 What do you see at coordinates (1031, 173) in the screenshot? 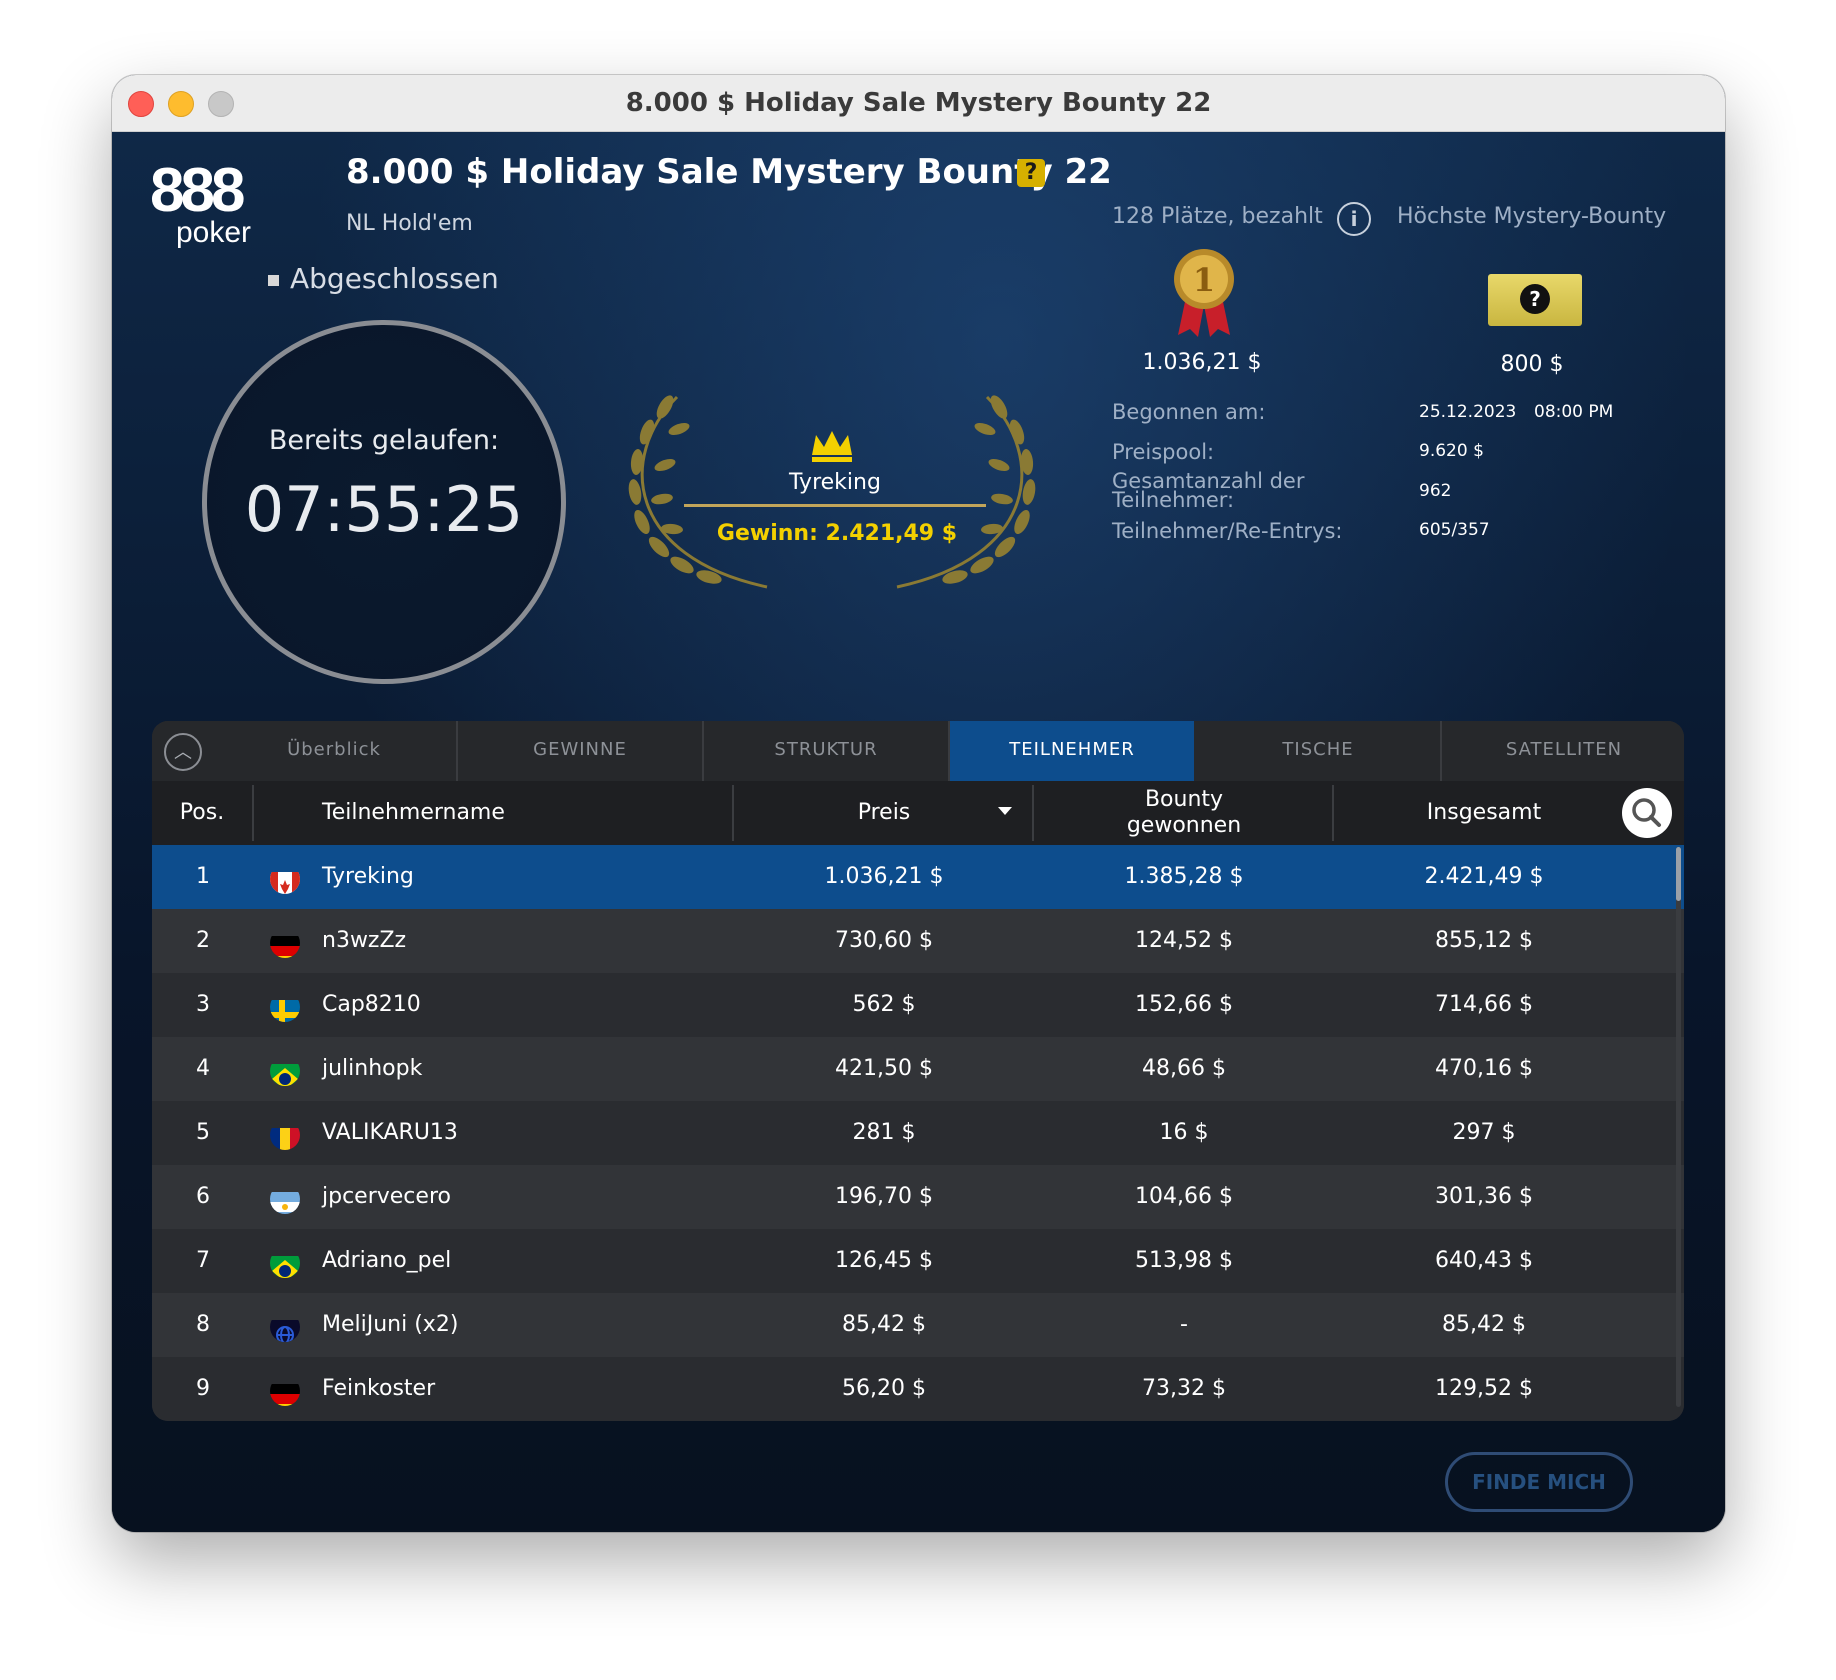
I see `help-badge-icon: ?` at bounding box center [1031, 173].